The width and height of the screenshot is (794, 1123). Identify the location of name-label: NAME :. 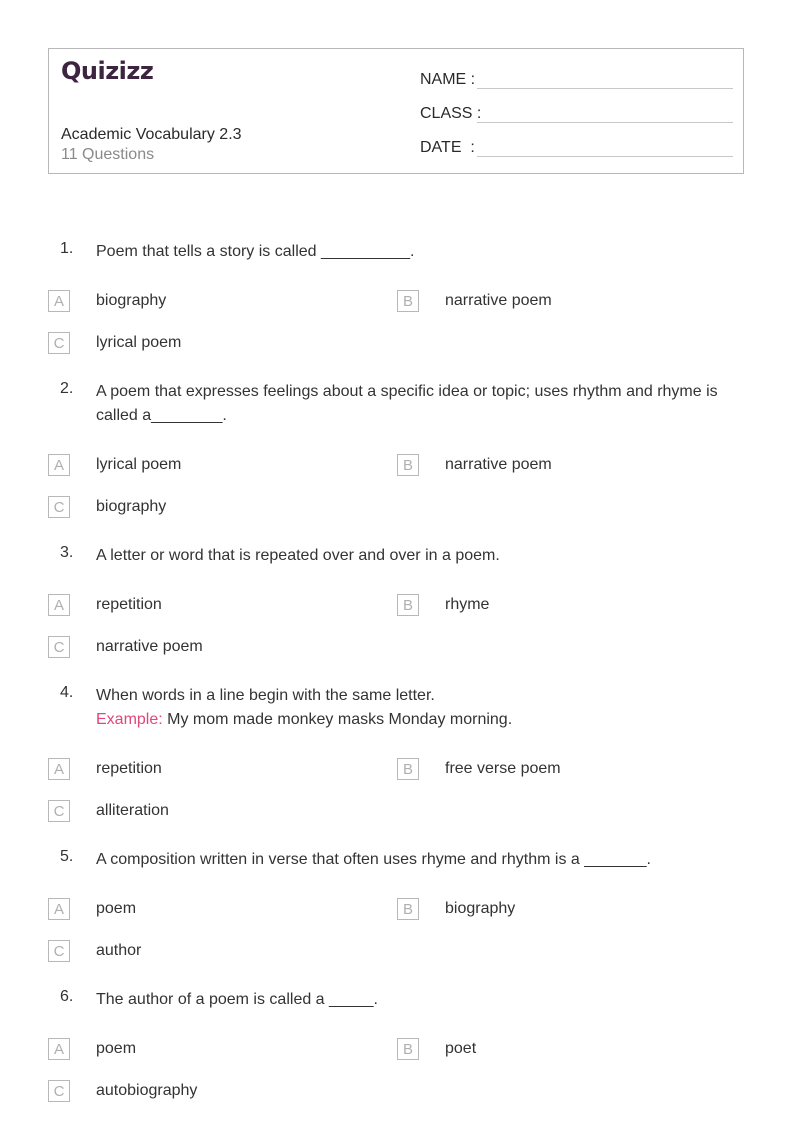
(448, 79).